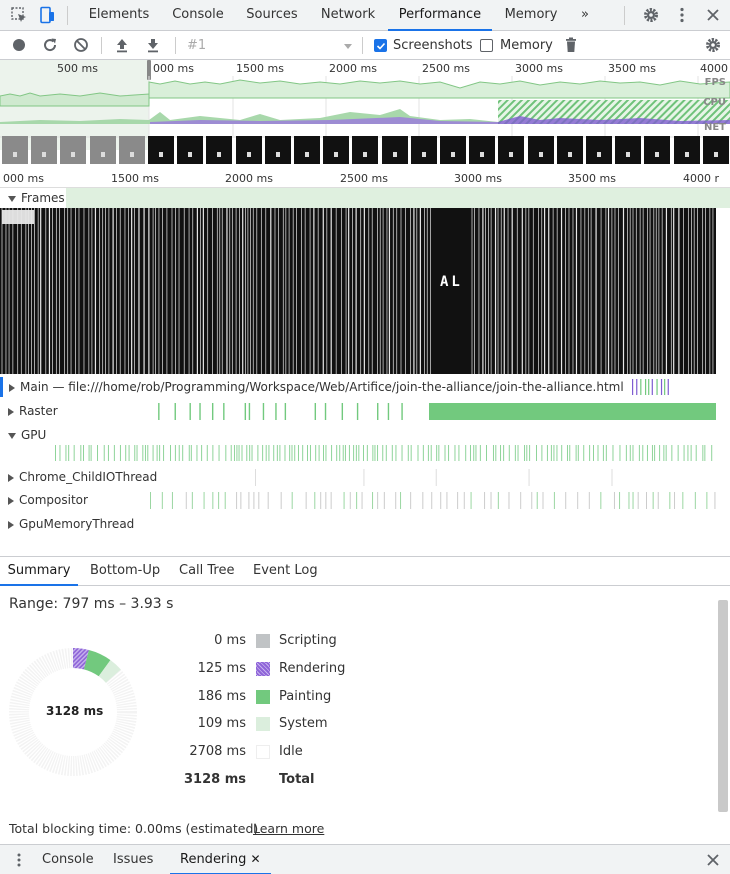 The width and height of the screenshot is (730, 874). What do you see at coordinates (119, 15) in the screenshot?
I see `tab-elements: Elements` at bounding box center [119, 15].